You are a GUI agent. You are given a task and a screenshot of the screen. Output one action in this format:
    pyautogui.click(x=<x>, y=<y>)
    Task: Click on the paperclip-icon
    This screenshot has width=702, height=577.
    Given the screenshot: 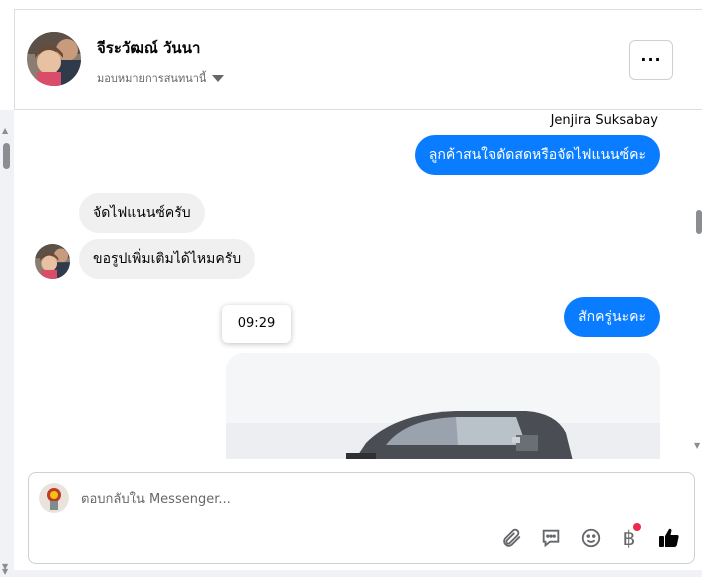 What is the action you would take?
    pyautogui.click(x=511, y=538)
    